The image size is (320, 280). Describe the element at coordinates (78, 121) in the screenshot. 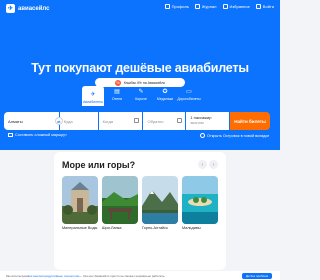

I see `destination-field: Куда` at that location.